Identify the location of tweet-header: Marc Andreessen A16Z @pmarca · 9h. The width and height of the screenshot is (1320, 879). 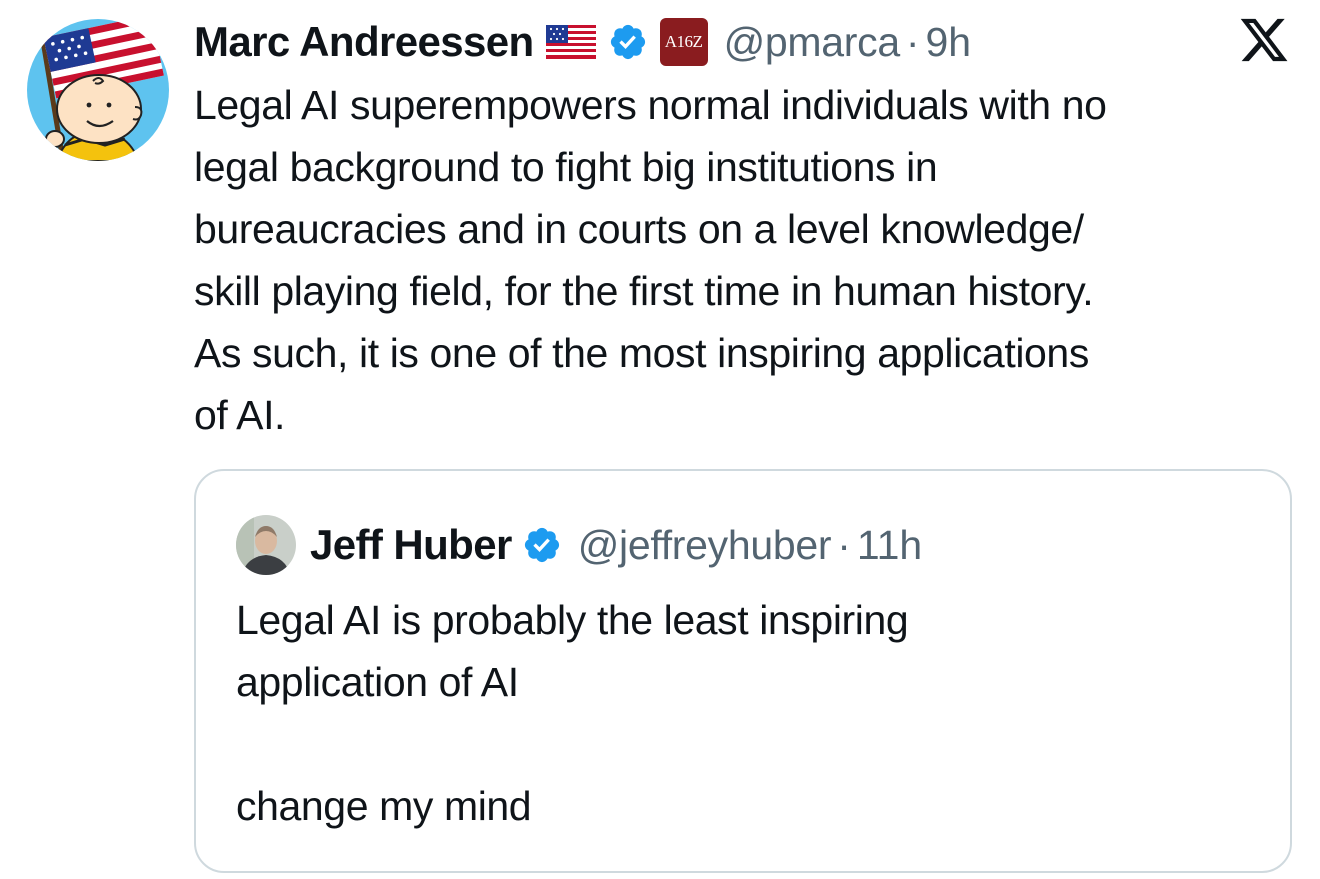
(582, 42).